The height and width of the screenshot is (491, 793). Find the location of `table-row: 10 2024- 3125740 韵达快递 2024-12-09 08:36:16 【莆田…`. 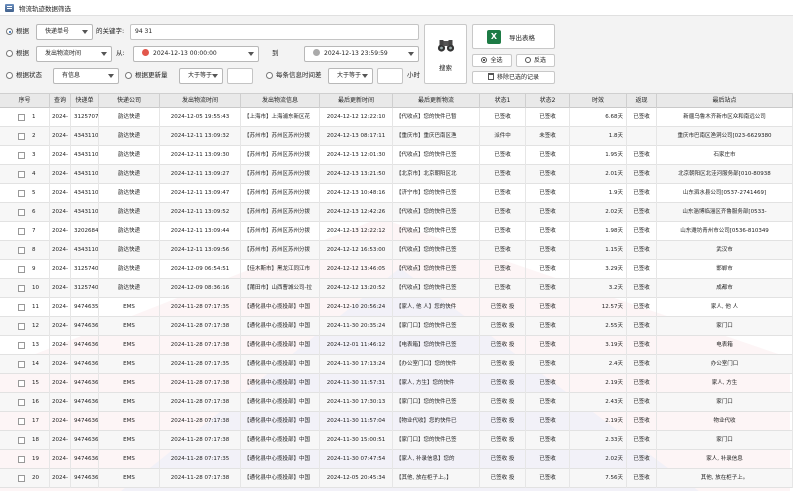

table-row: 10 2024- 3125740 韵达快递 2024-12-09 08:36:16 【莆田… is located at coordinates (396, 288).